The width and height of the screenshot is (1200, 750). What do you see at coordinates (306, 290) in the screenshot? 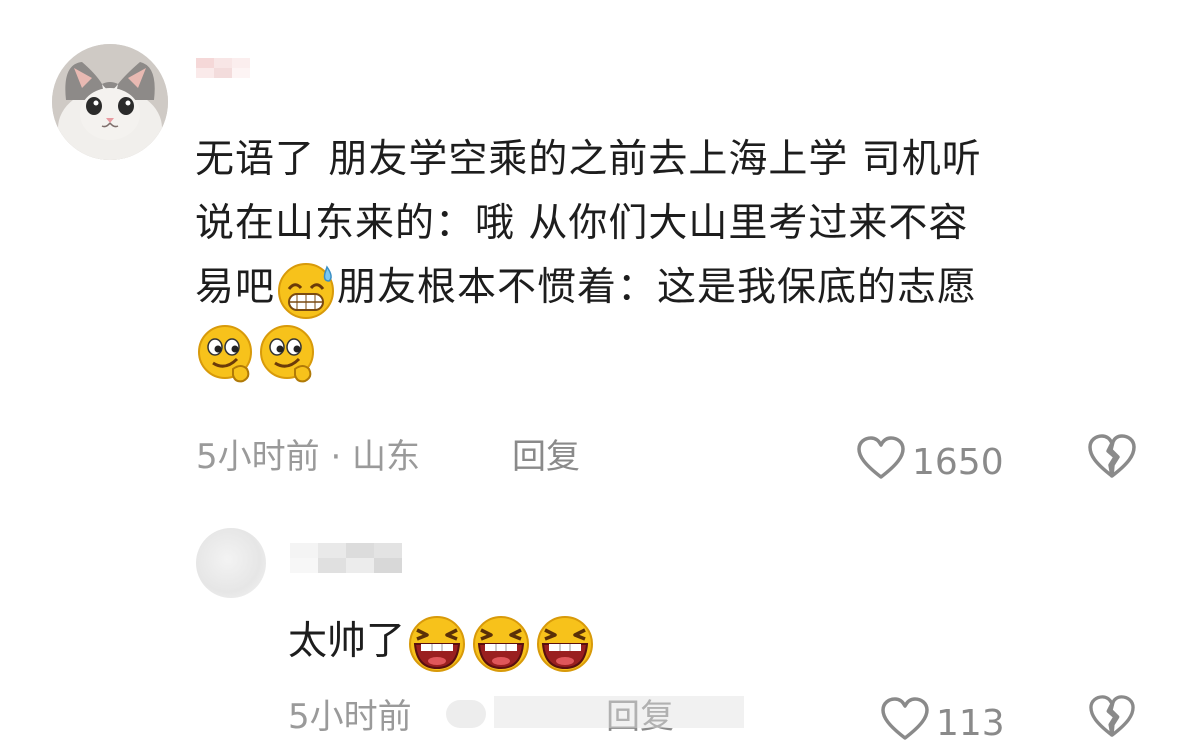
I see `sweat-grin-emoji` at bounding box center [306, 290].